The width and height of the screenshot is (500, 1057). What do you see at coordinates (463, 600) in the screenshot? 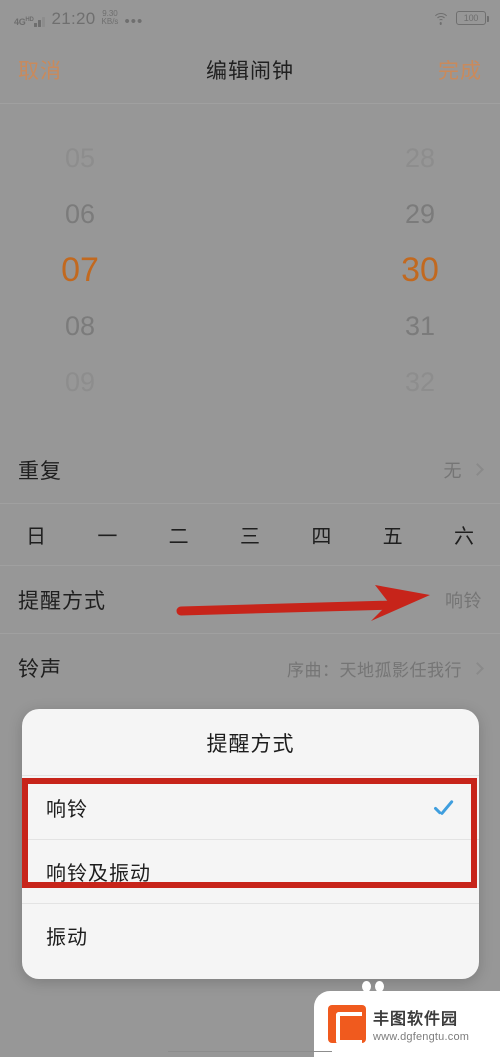
I see `row-alert-type-value: 响铃` at bounding box center [463, 600].